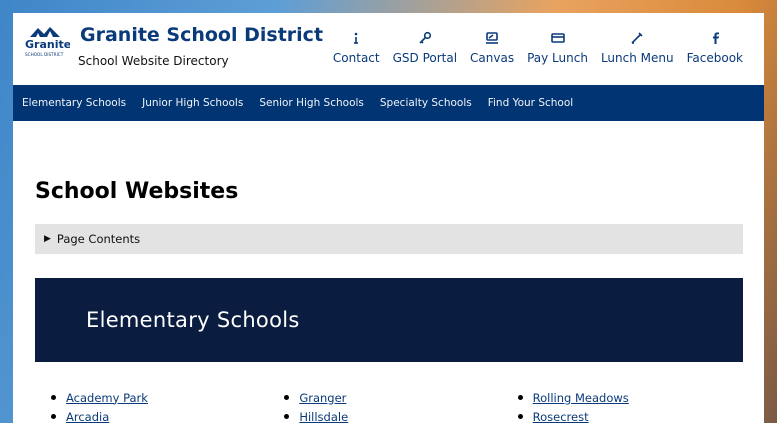  I want to click on nav-item-junior-high-schools: Junior High Schools, so click(192, 103).